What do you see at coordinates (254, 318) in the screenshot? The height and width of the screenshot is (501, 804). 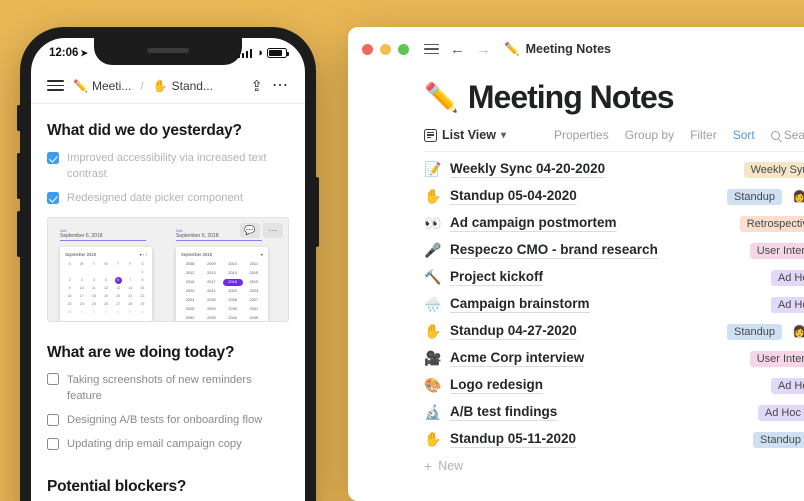 I see `calendar-year-cell: 2035` at bounding box center [254, 318].